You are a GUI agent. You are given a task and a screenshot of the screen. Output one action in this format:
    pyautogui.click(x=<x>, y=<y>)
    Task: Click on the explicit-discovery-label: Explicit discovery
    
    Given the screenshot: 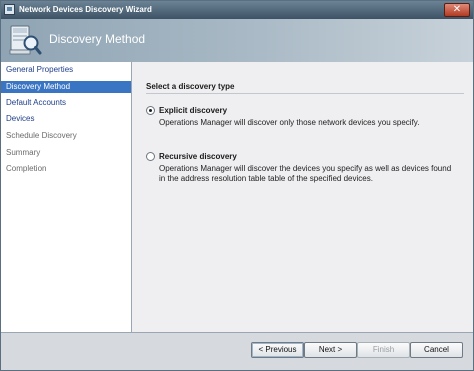 What is the action you would take?
    pyautogui.click(x=193, y=110)
    